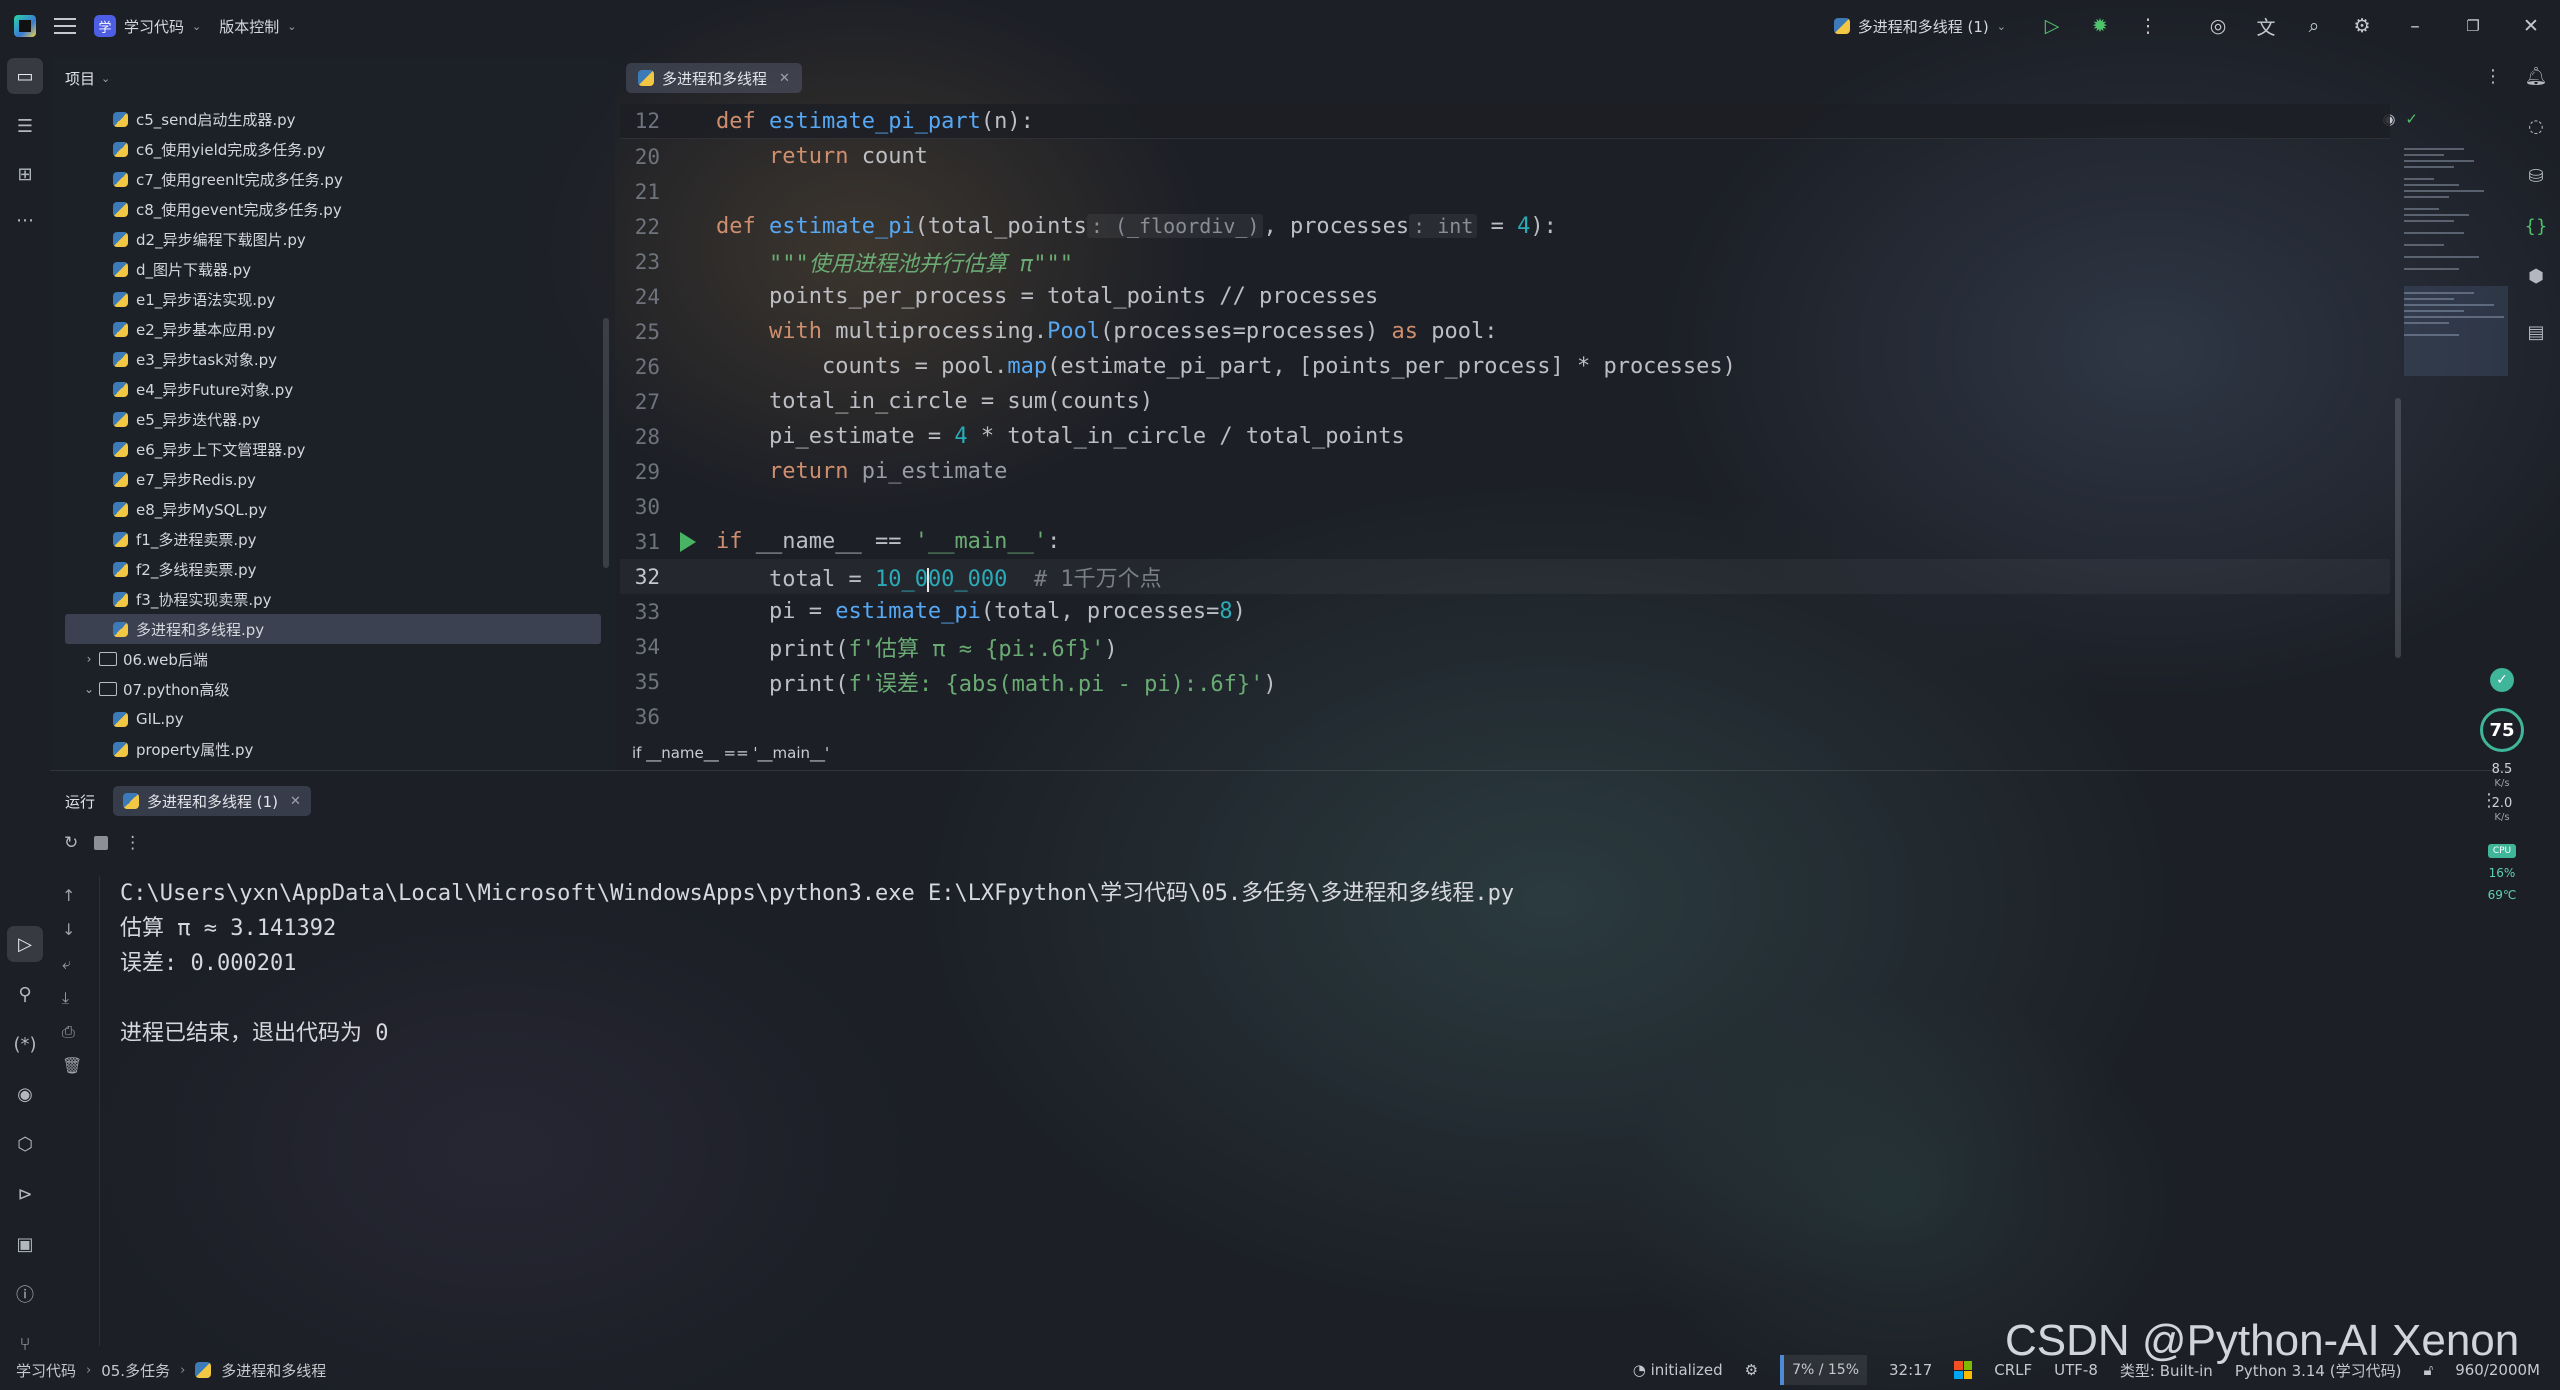 The width and height of the screenshot is (2560, 1390). I want to click on stop-icon, so click(101, 843).